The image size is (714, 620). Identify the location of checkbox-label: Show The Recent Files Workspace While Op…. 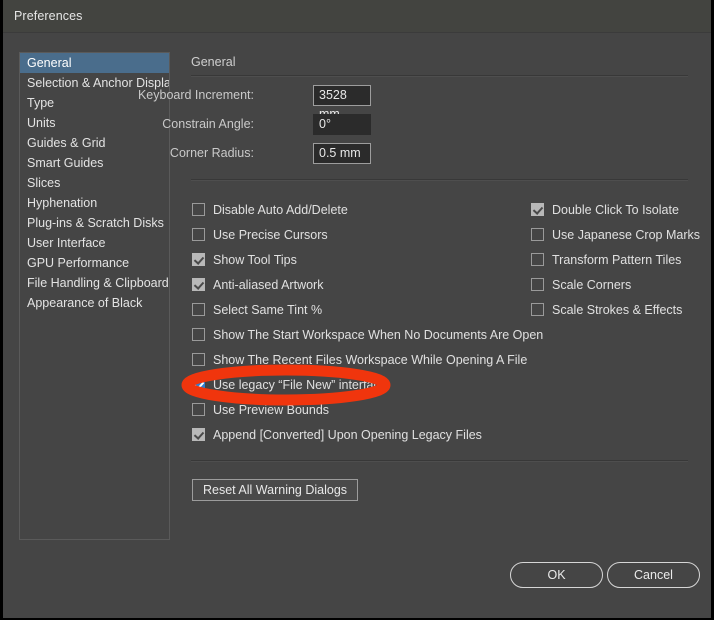
(370, 359).